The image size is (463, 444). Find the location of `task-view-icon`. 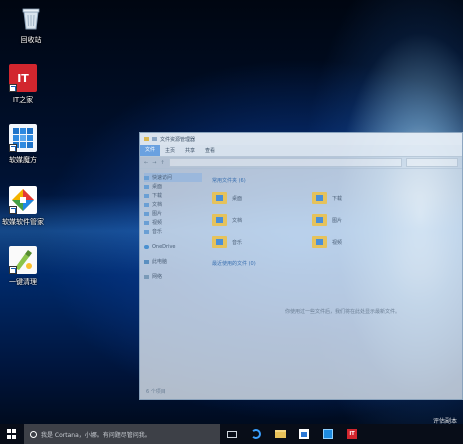

task-view-icon is located at coordinates (232, 434).